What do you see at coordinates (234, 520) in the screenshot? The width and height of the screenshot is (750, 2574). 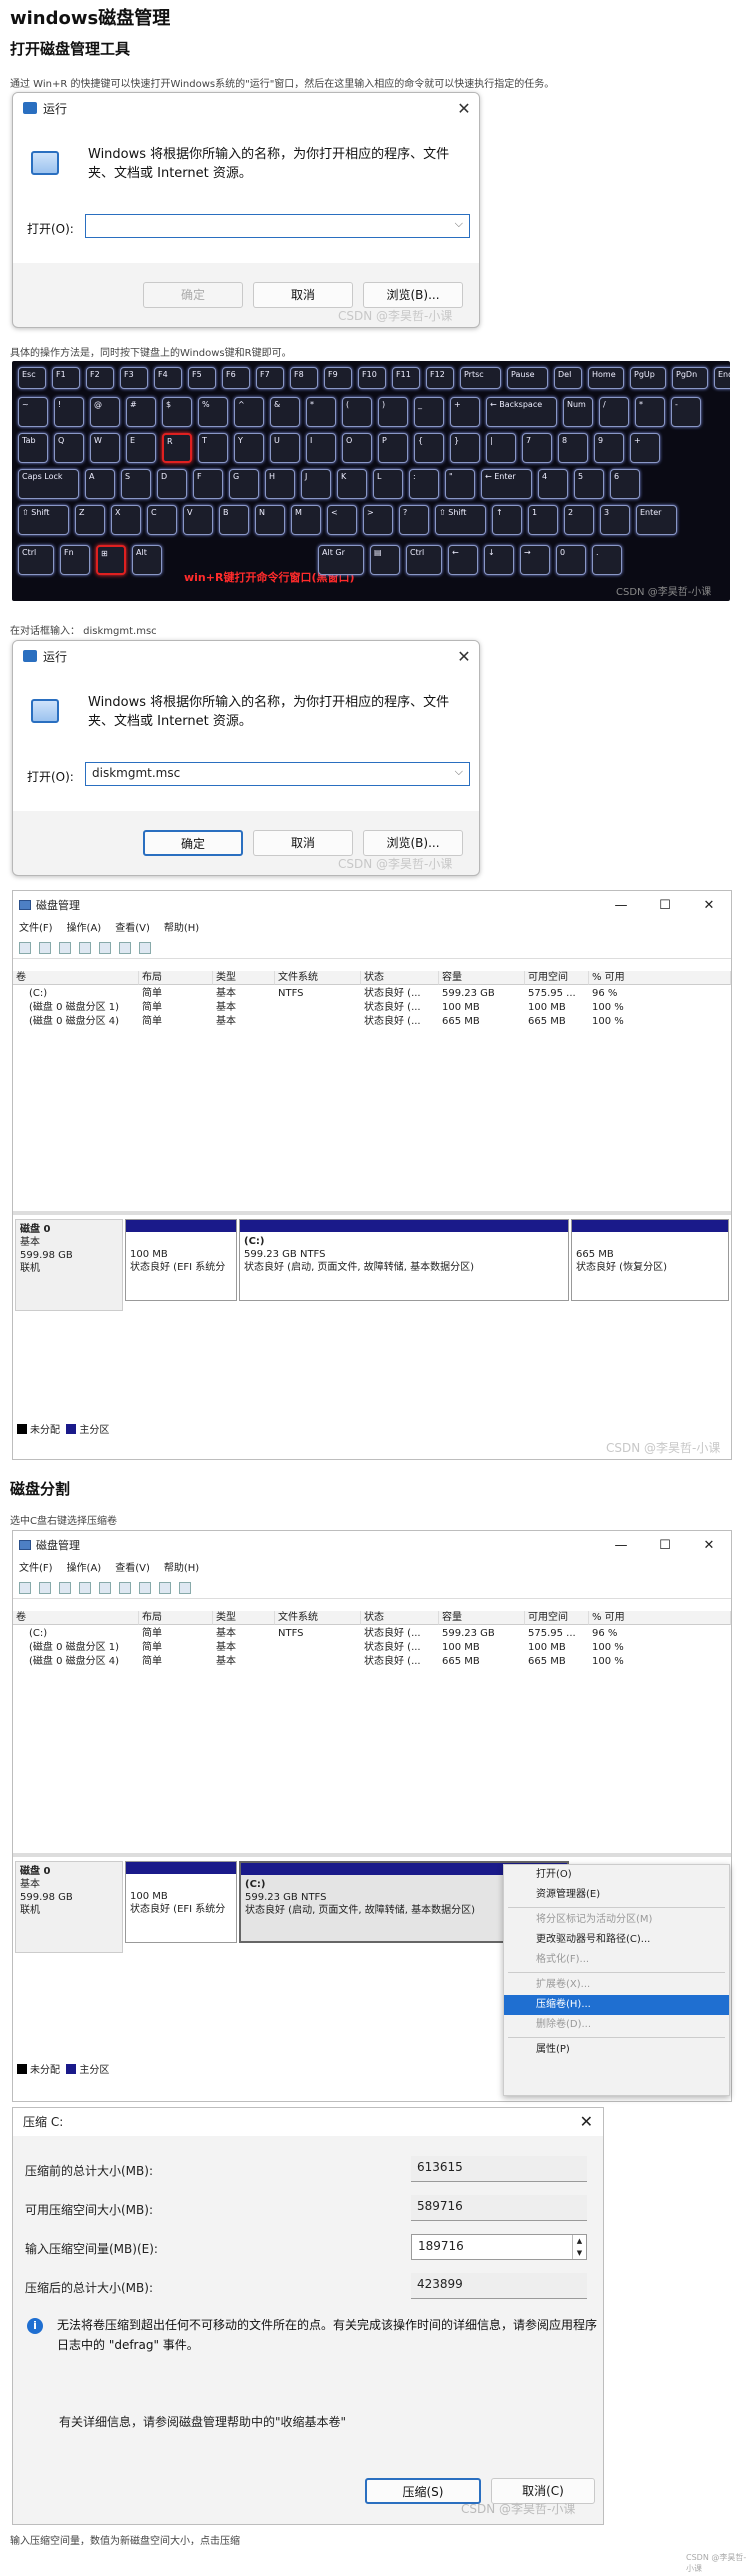 I see `keyboard-key: B` at bounding box center [234, 520].